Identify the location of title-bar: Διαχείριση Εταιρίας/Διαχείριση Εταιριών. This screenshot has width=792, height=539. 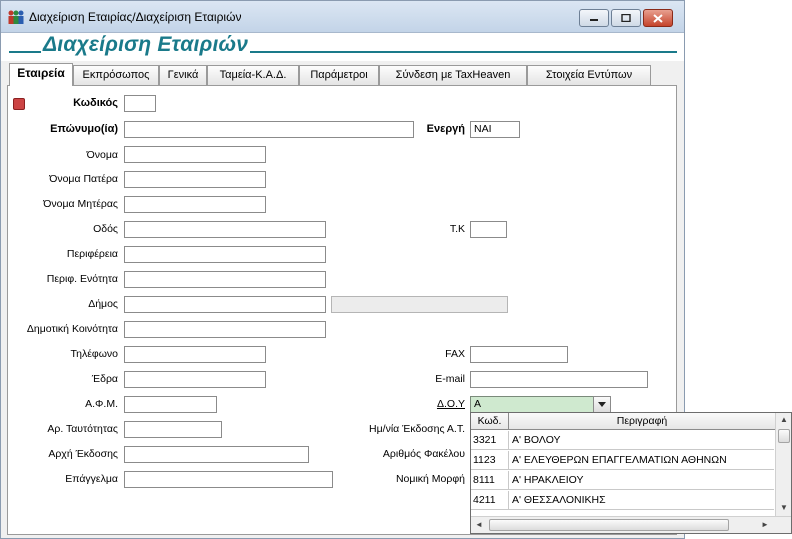
(342, 17).